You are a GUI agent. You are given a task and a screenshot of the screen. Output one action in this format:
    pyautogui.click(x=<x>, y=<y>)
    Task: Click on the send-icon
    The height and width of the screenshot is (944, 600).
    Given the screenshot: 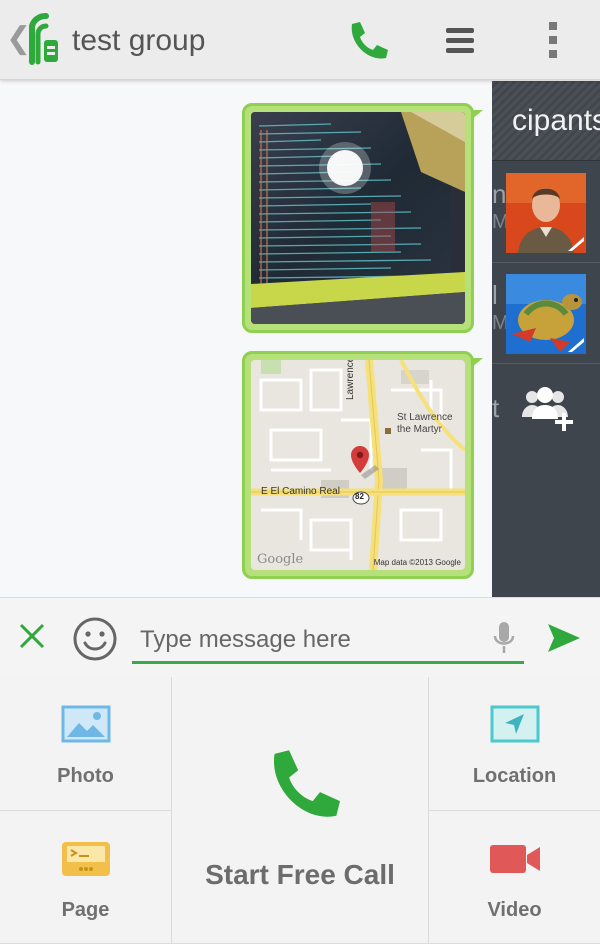 What is the action you would take?
    pyautogui.click(x=564, y=638)
    